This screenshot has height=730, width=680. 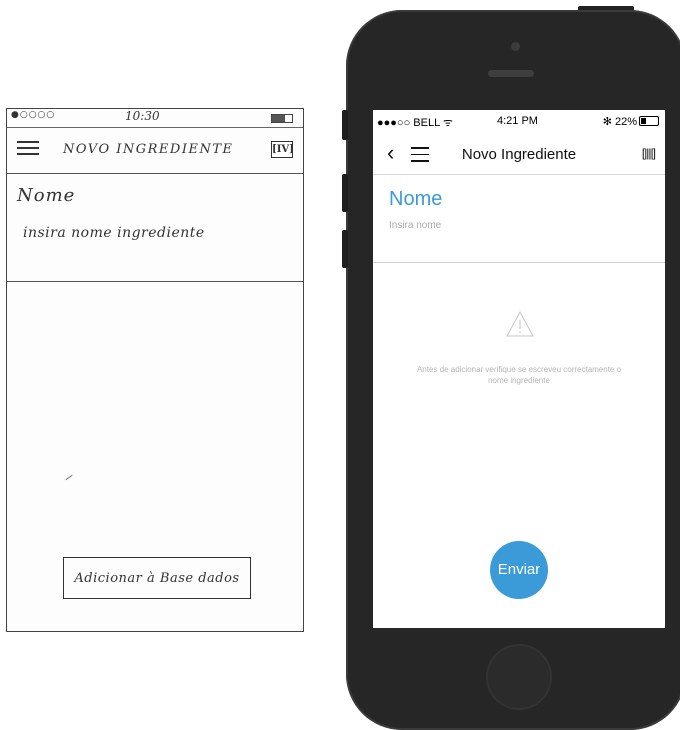 I want to click on sketch-status-bar: ●○○○○ 10:30, so click(x=155, y=118).